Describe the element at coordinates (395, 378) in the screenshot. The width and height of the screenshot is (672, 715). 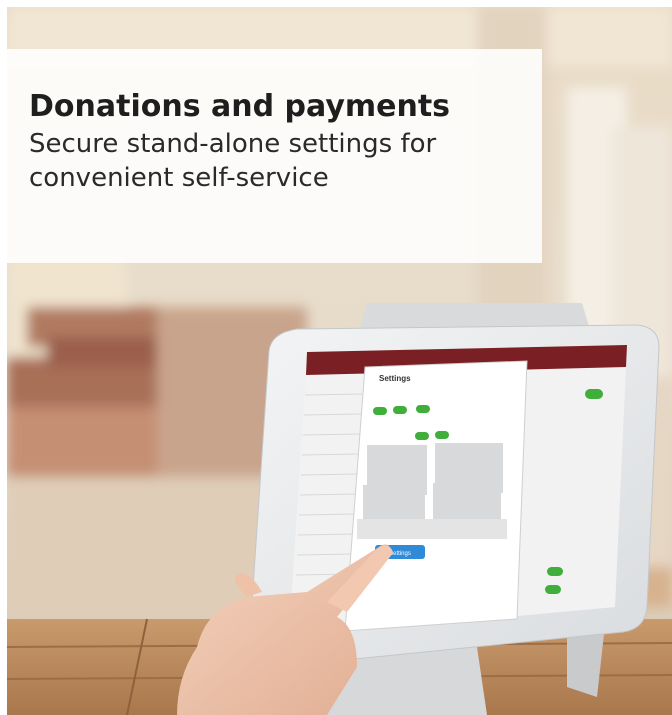
I see `dialog-title-text: Settings` at that location.